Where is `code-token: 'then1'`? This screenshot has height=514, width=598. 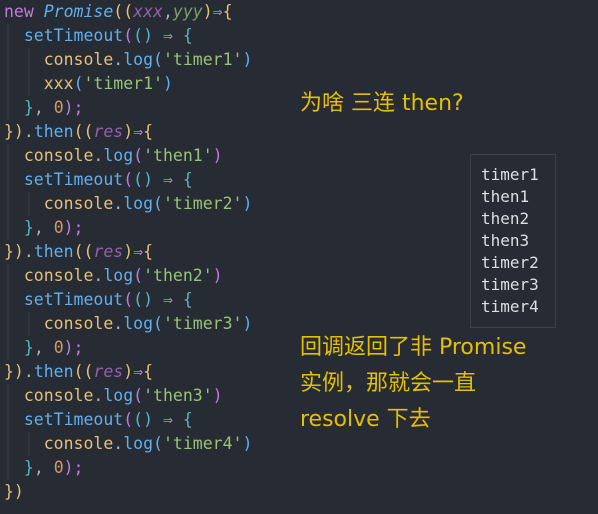 code-token: 'then1' is located at coordinates (178, 155).